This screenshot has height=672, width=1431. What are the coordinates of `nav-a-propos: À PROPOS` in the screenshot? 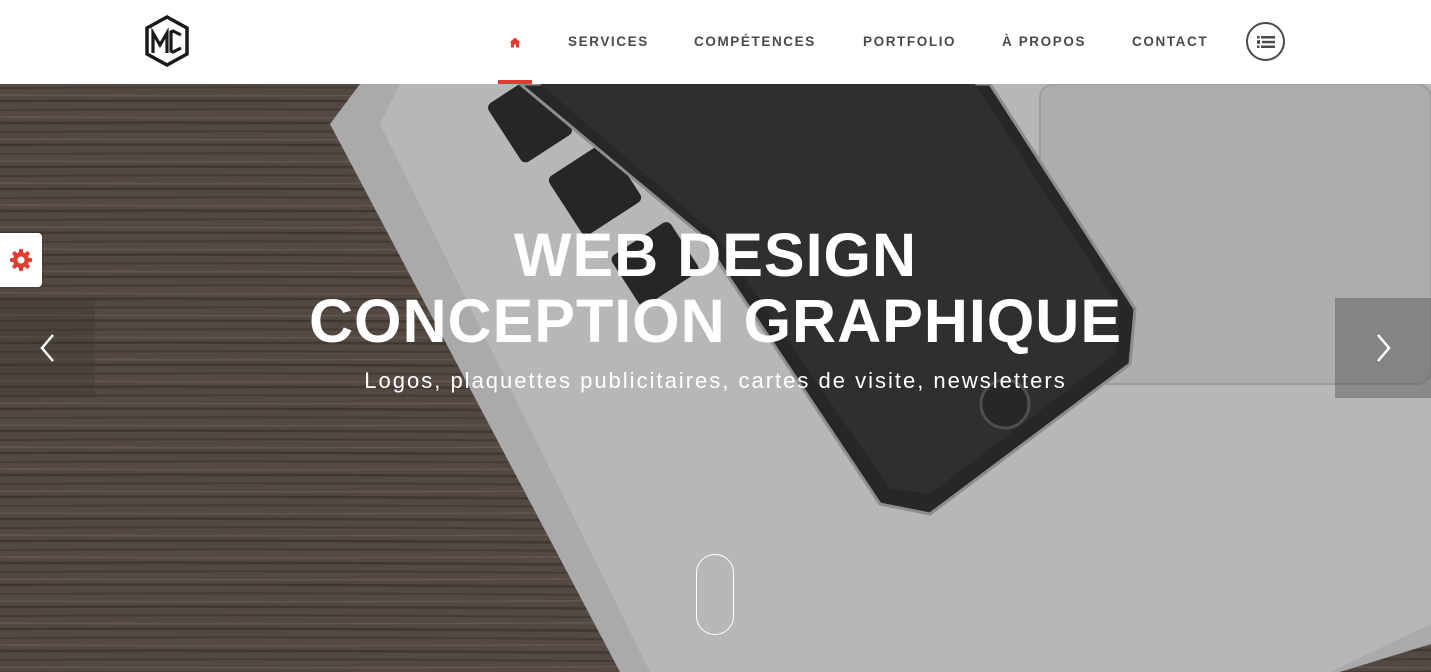 It's located at (1044, 42).